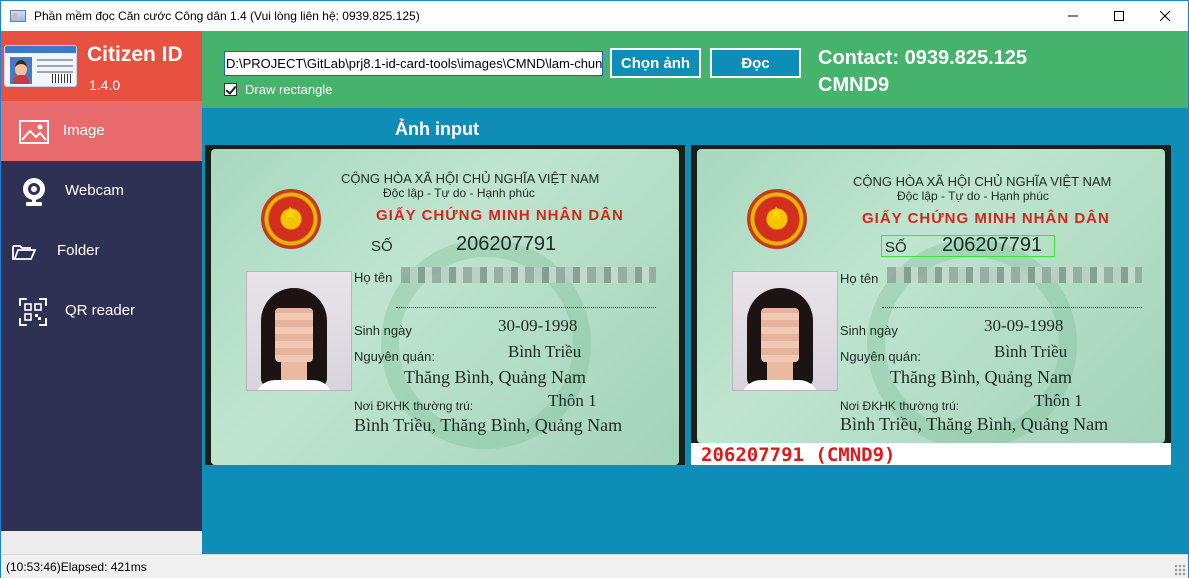 This screenshot has height=578, width=1189. I want to click on sidebar-item-qr-reader: QR reader, so click(101, 311).